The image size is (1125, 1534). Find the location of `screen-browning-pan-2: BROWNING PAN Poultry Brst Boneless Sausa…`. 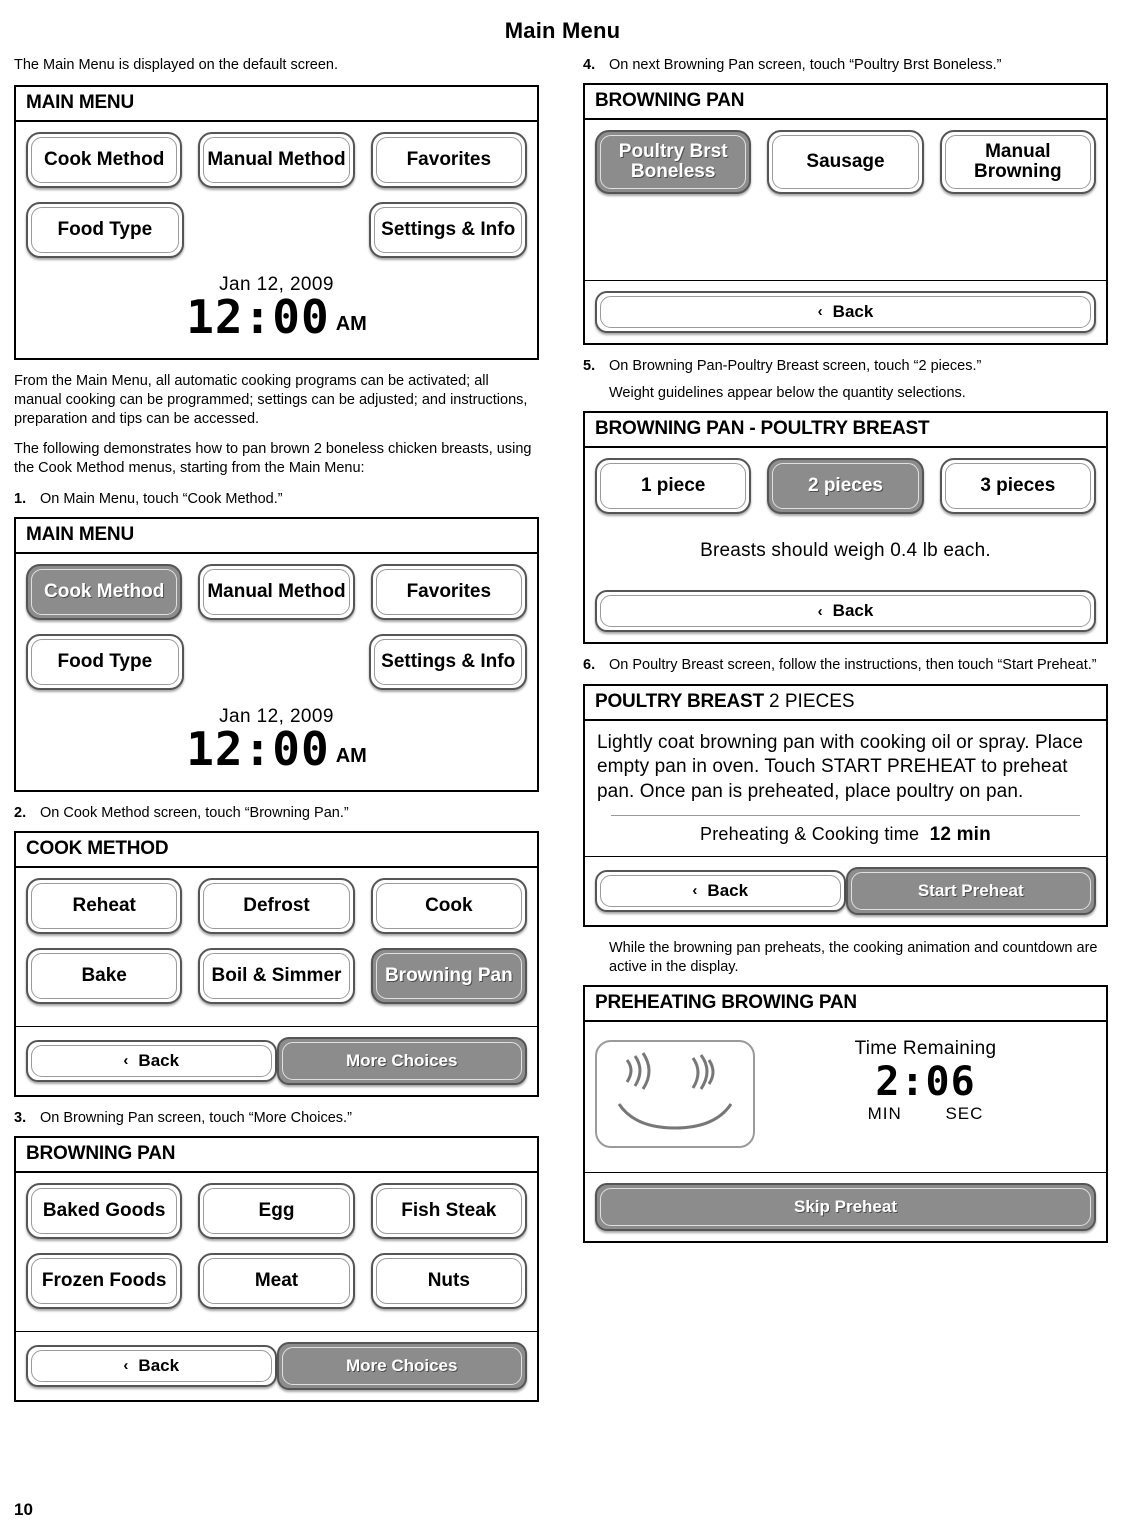

screen-browning-pan-2: BROWNING PAN Poultry Brst Boneless Sausa… is located at coordinates (845, 214).